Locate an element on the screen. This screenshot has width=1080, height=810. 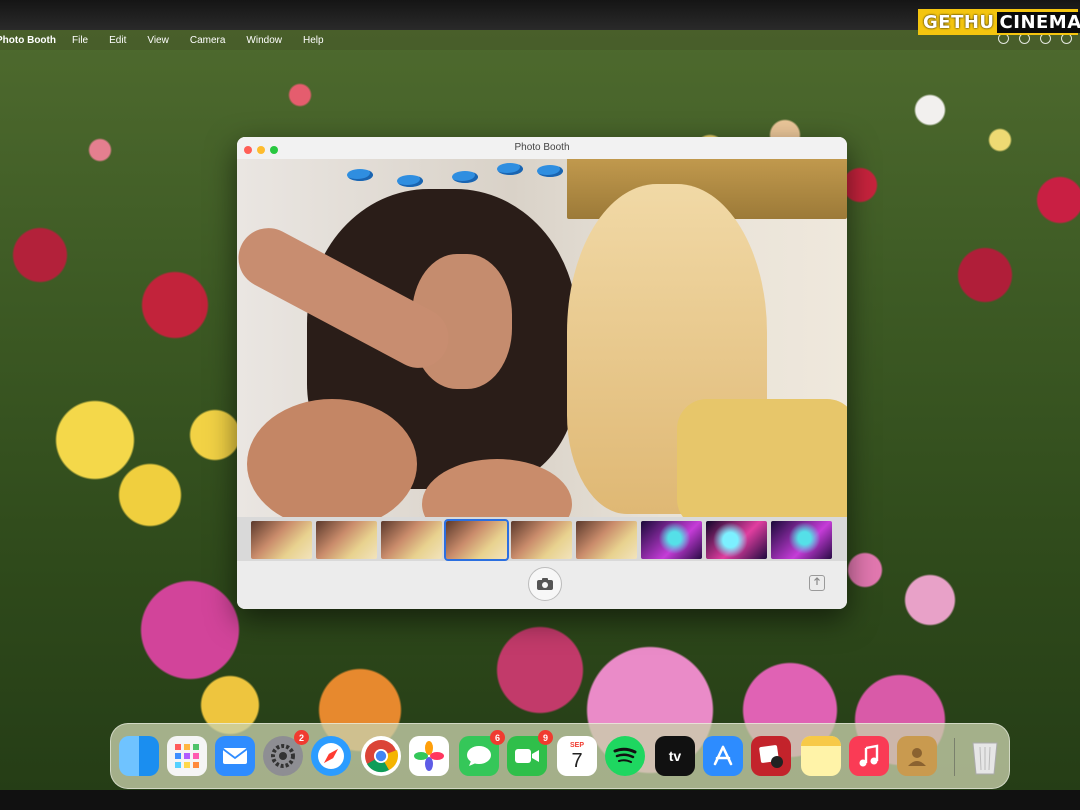
notification-badge: 2 is located at coordinates (301, 737).